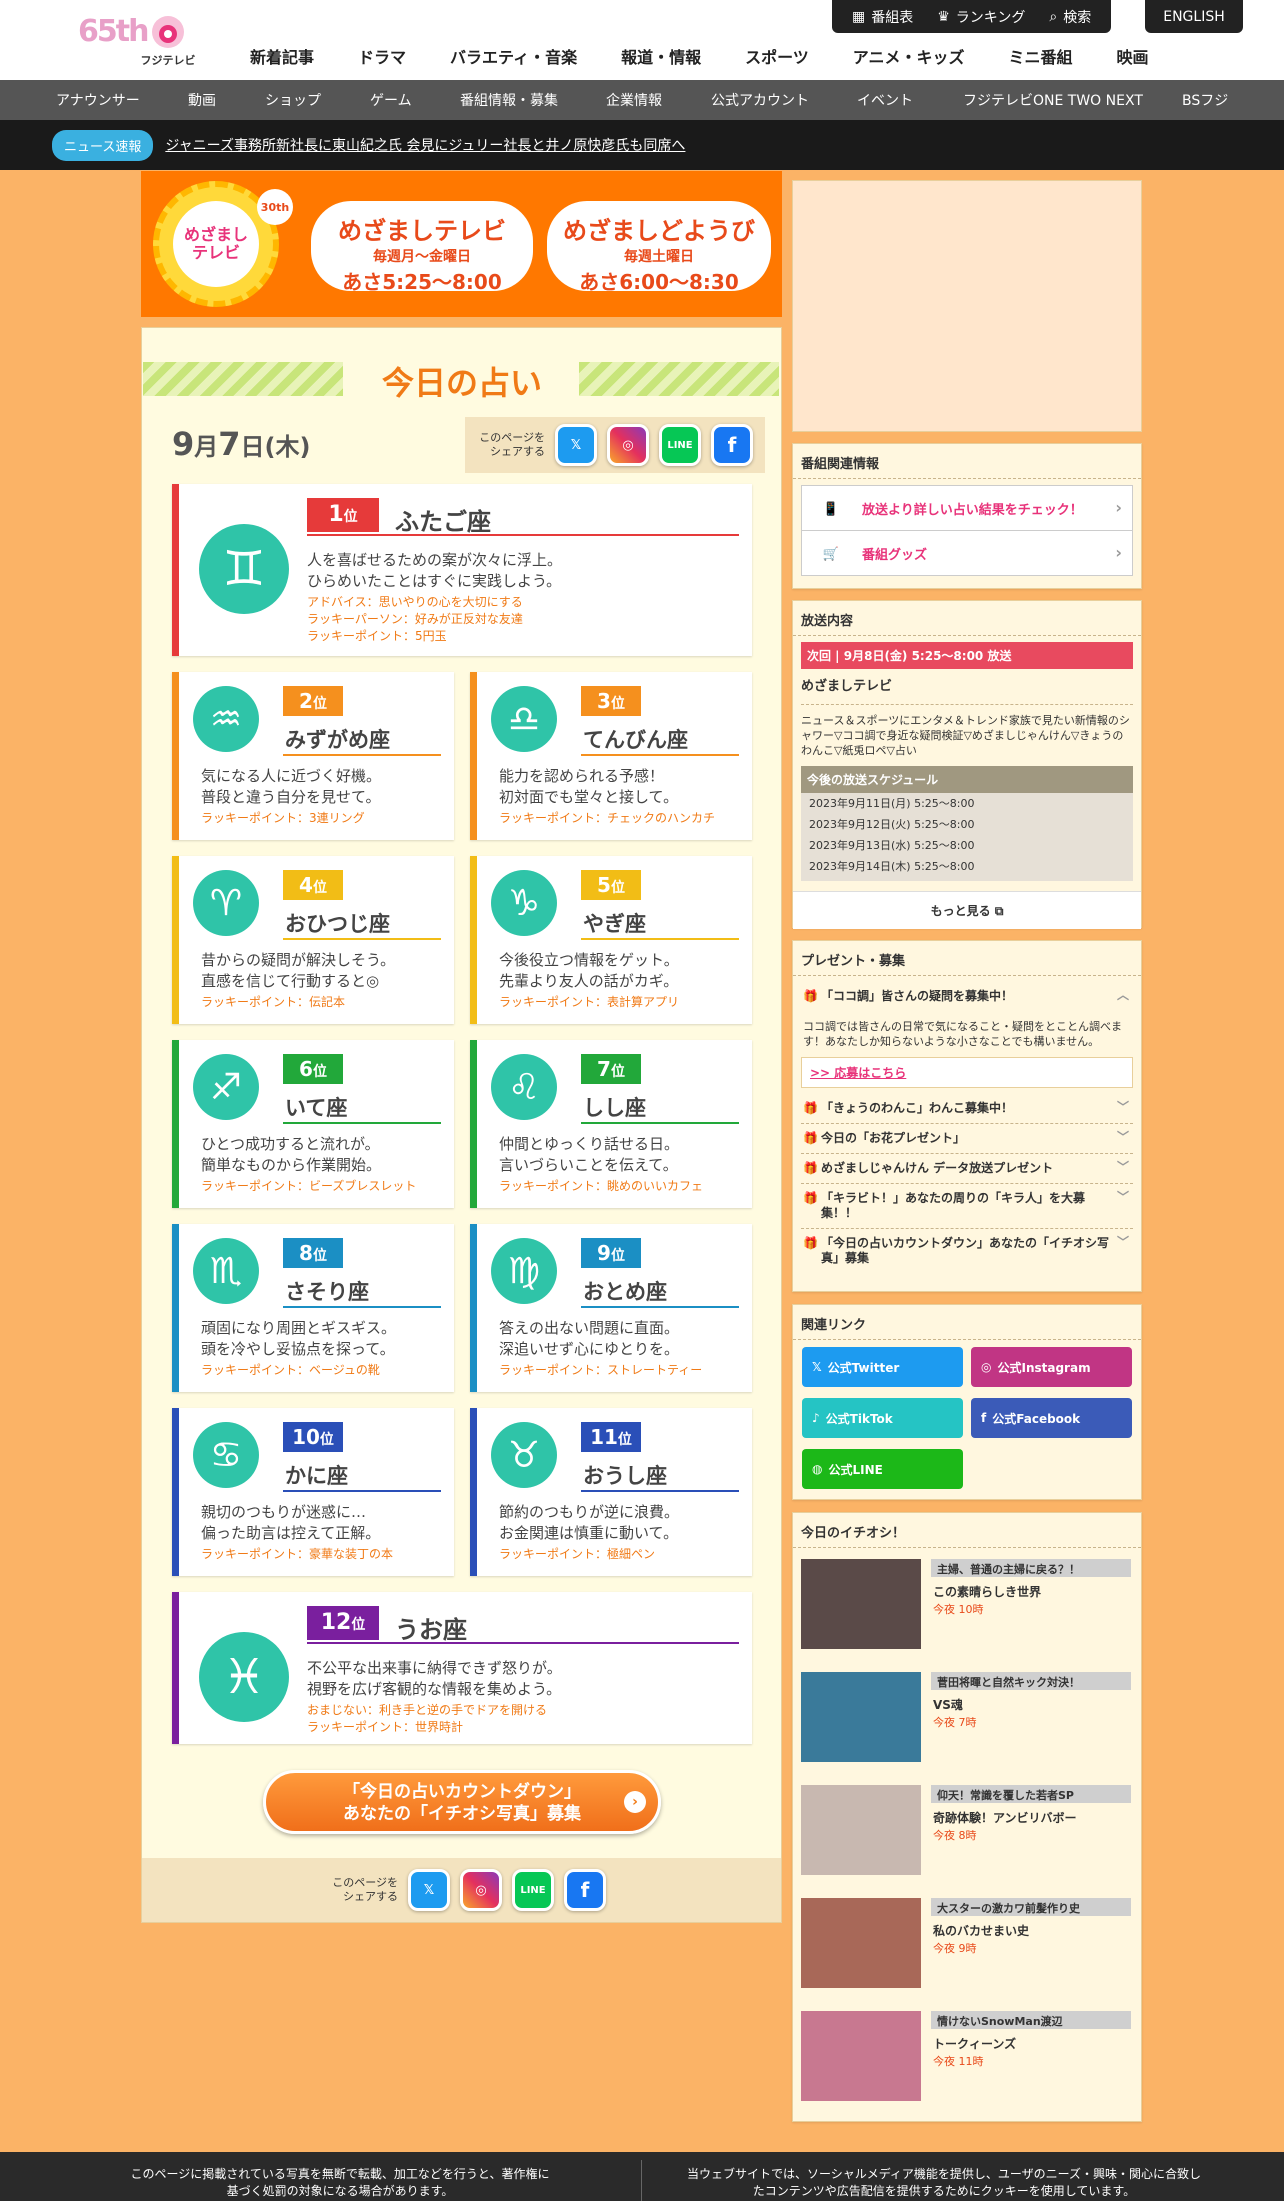 Image resolution: width=1284 pixels, height=2201 pixels. Describe the element at coordinates (1122, 1107) in the screenshot. I see `chevron-down-icon: ﹀` at that location.